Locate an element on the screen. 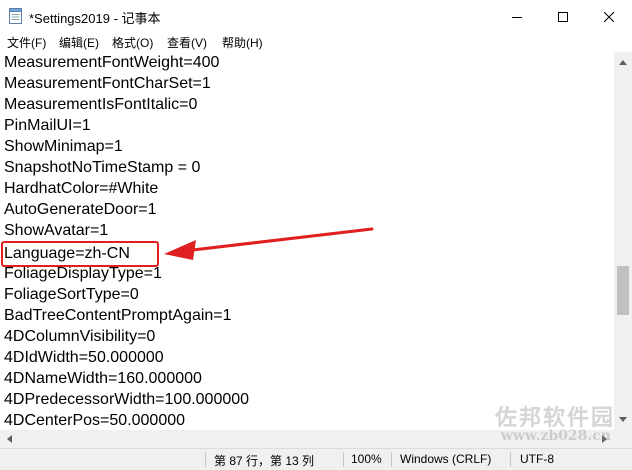 This screenshot has height=470, width=632. scrollbar-thumb is located at coordinates (623, 290).